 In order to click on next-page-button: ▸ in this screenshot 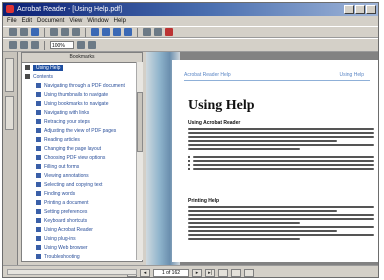, I will do `click(197, 273)`.